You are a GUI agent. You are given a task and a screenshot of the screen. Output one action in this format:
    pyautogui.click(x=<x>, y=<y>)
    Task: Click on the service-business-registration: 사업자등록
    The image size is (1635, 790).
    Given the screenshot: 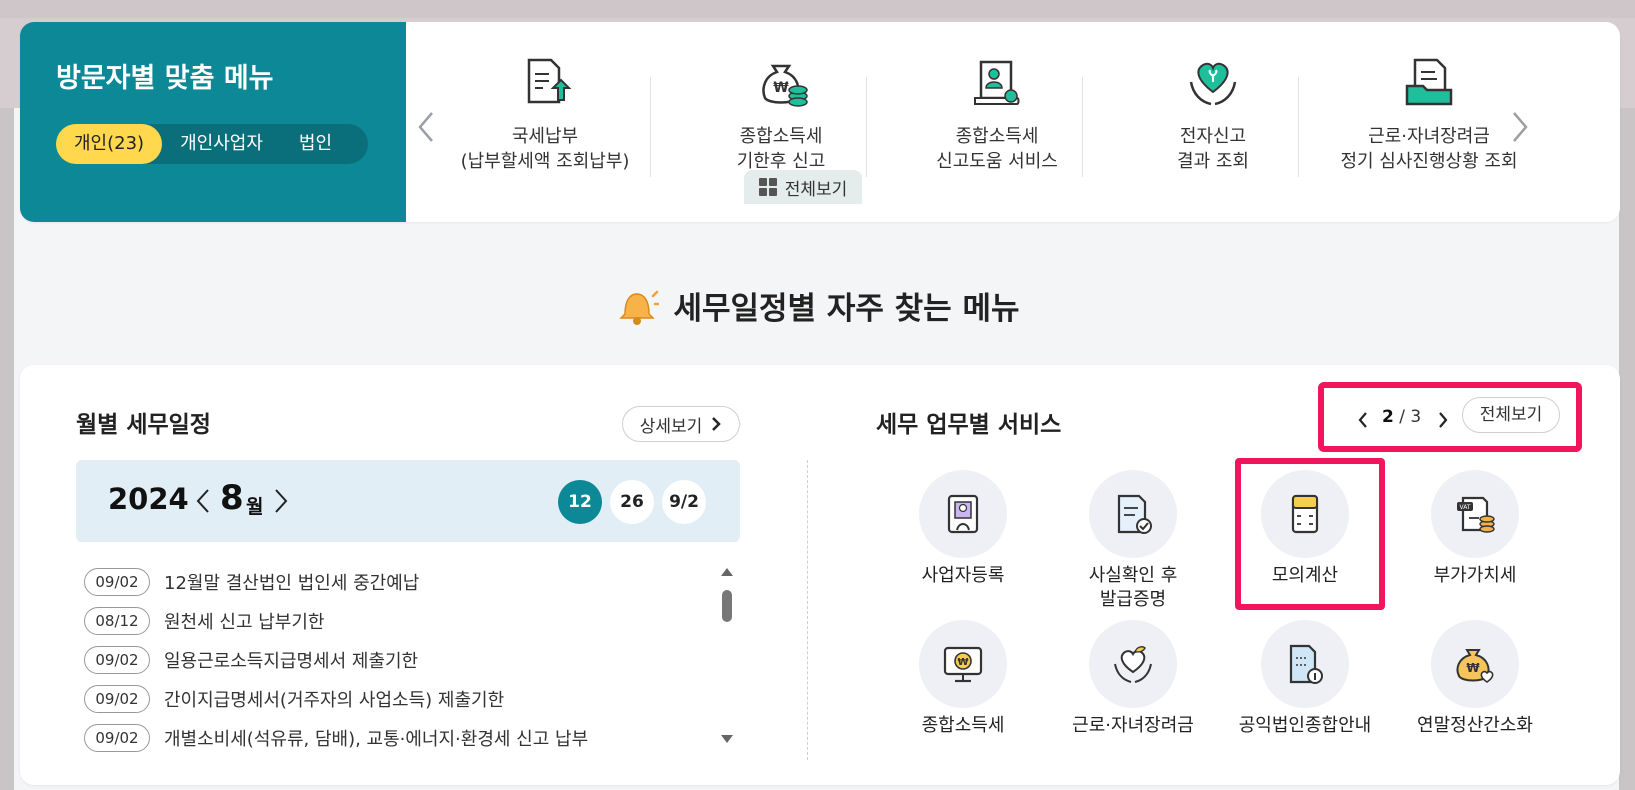 What is the action you would take?
    pyautogui.click(x=963, y=529)
    